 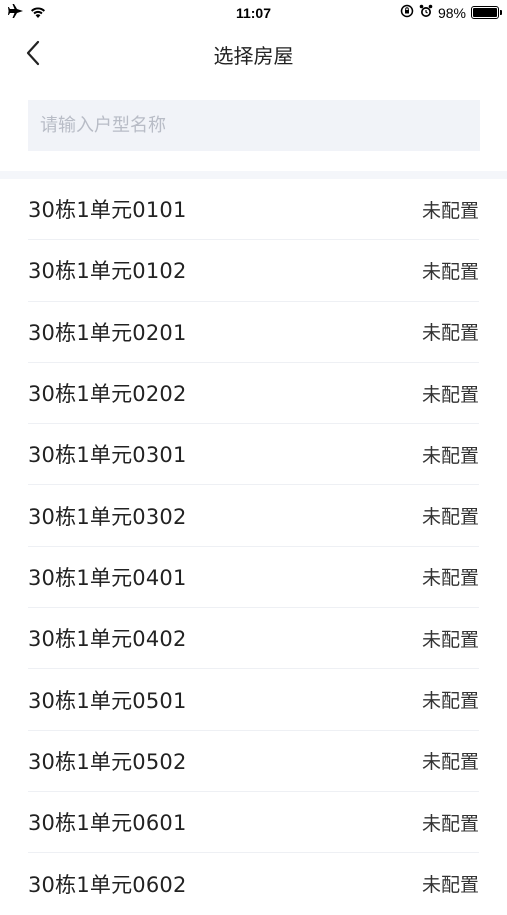 I want to click on room-row: 30栋1单元0401 未配置, so click(x=253, y=578).